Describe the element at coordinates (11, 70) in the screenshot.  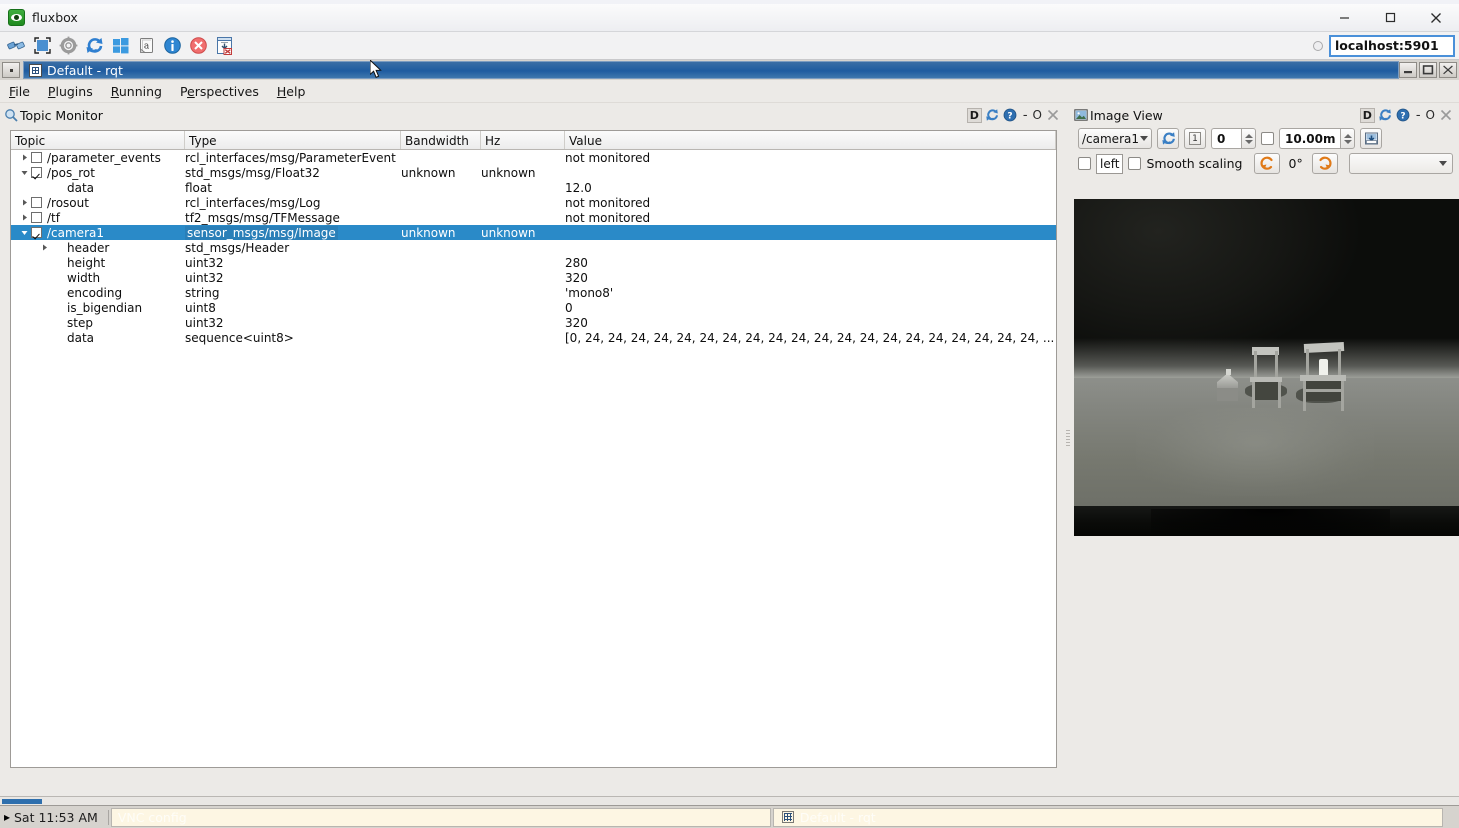
I see `fb-menu-button` at that location.